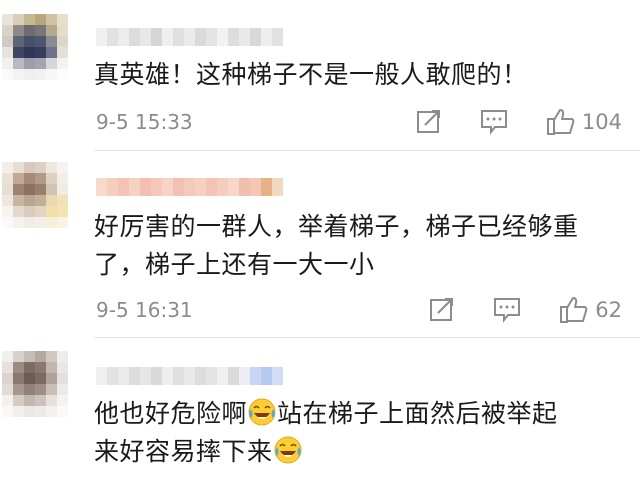 This screenshot has width=640, height=486. Describe the element at coordinates (234, 264) in the screenshot. I see `comment-line: 了，梯子上还有一大一小` at that location.